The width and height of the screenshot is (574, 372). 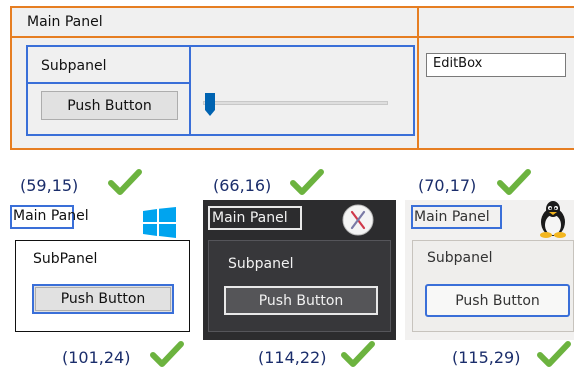 What do you see at coordinates (301, 300) in the screenshot?
I see `mac-push-button: Push Button` at bounding box center [301, 300].